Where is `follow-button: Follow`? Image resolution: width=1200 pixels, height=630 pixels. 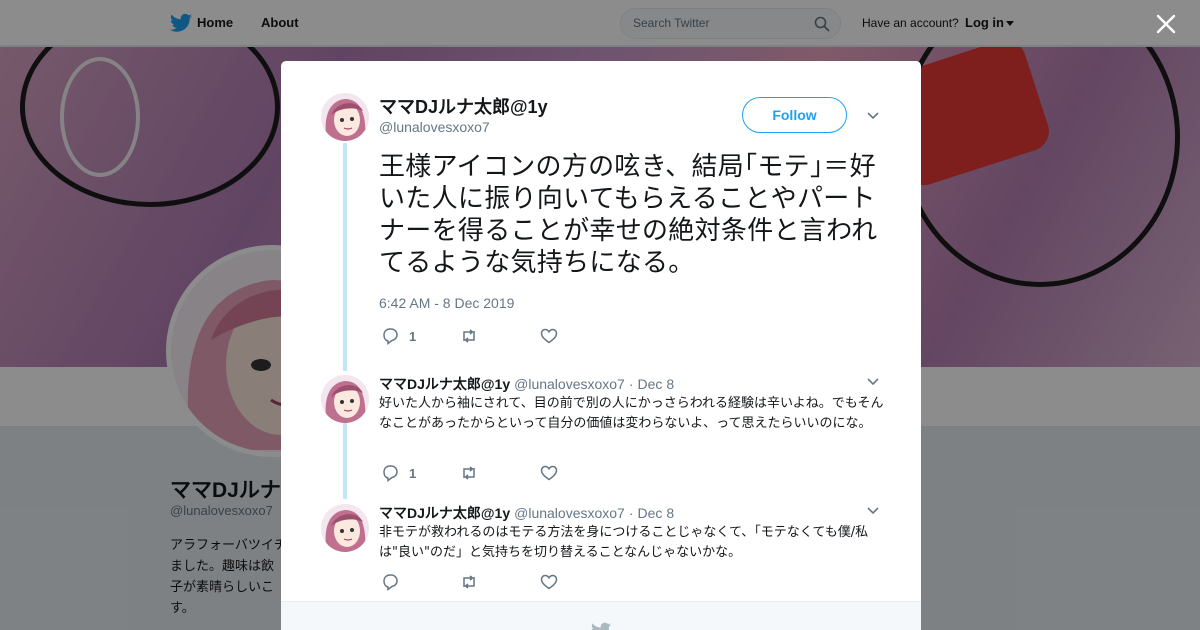
follow-button: Follow is located at coordinates (794, 115).